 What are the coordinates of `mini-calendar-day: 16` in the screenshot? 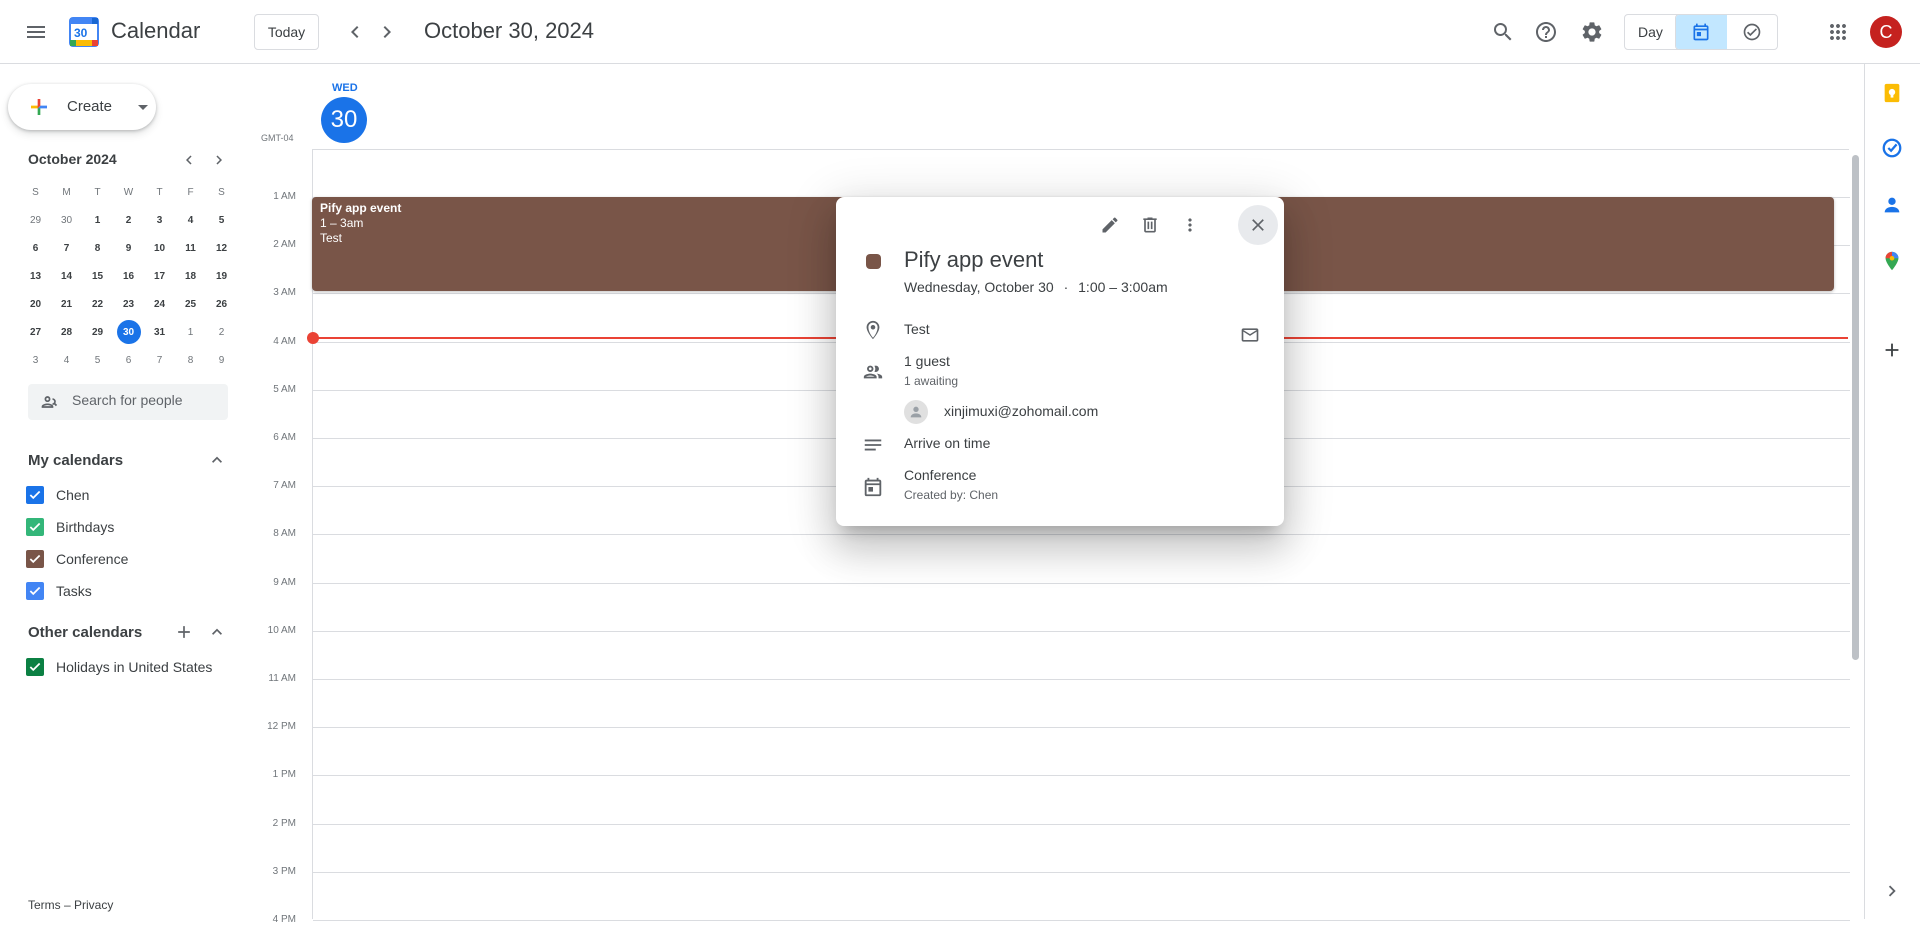 It's located at (128, 276).